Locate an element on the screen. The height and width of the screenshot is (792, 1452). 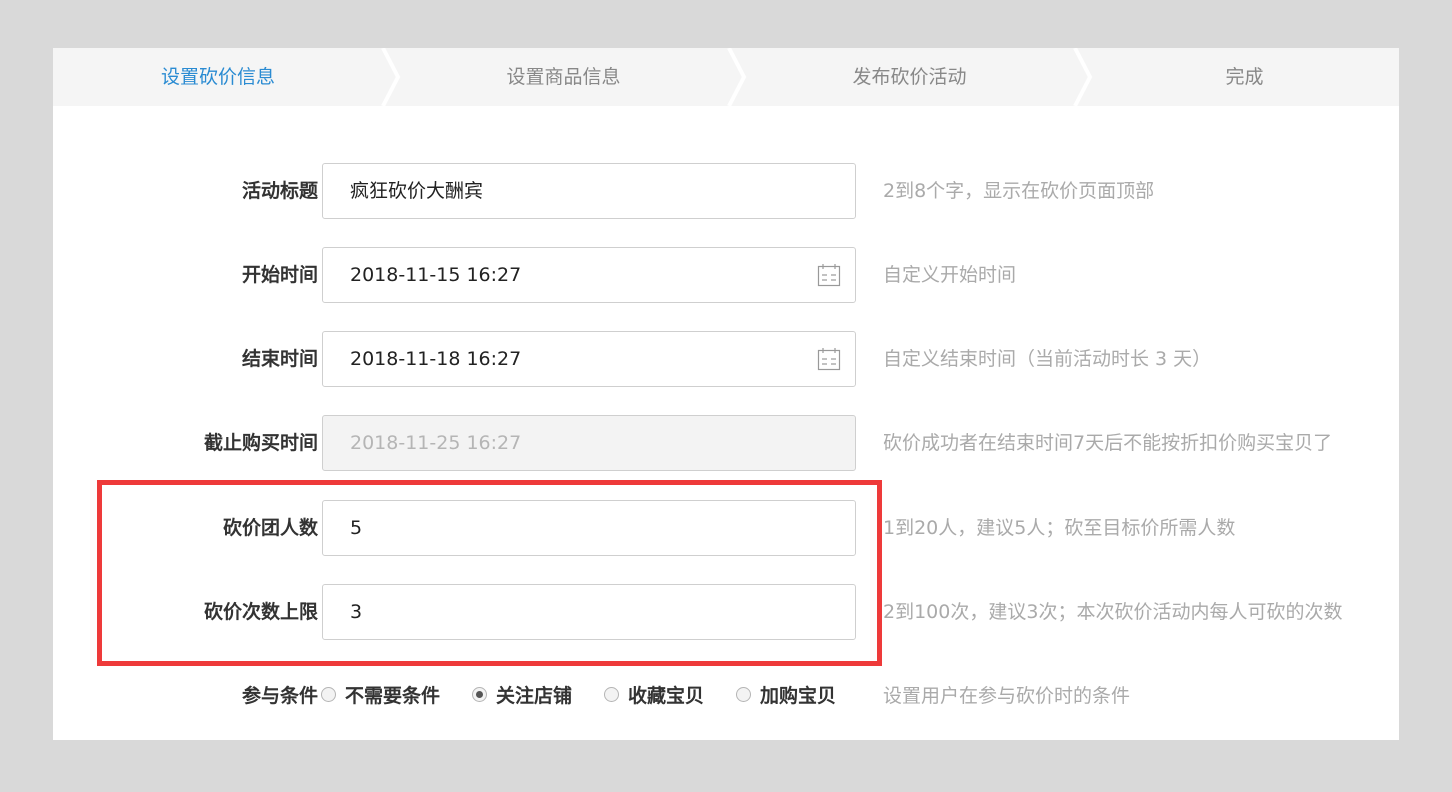
purchase-deadline-input: 2018-11-25 16:27 is located at coordinates (589, 443).